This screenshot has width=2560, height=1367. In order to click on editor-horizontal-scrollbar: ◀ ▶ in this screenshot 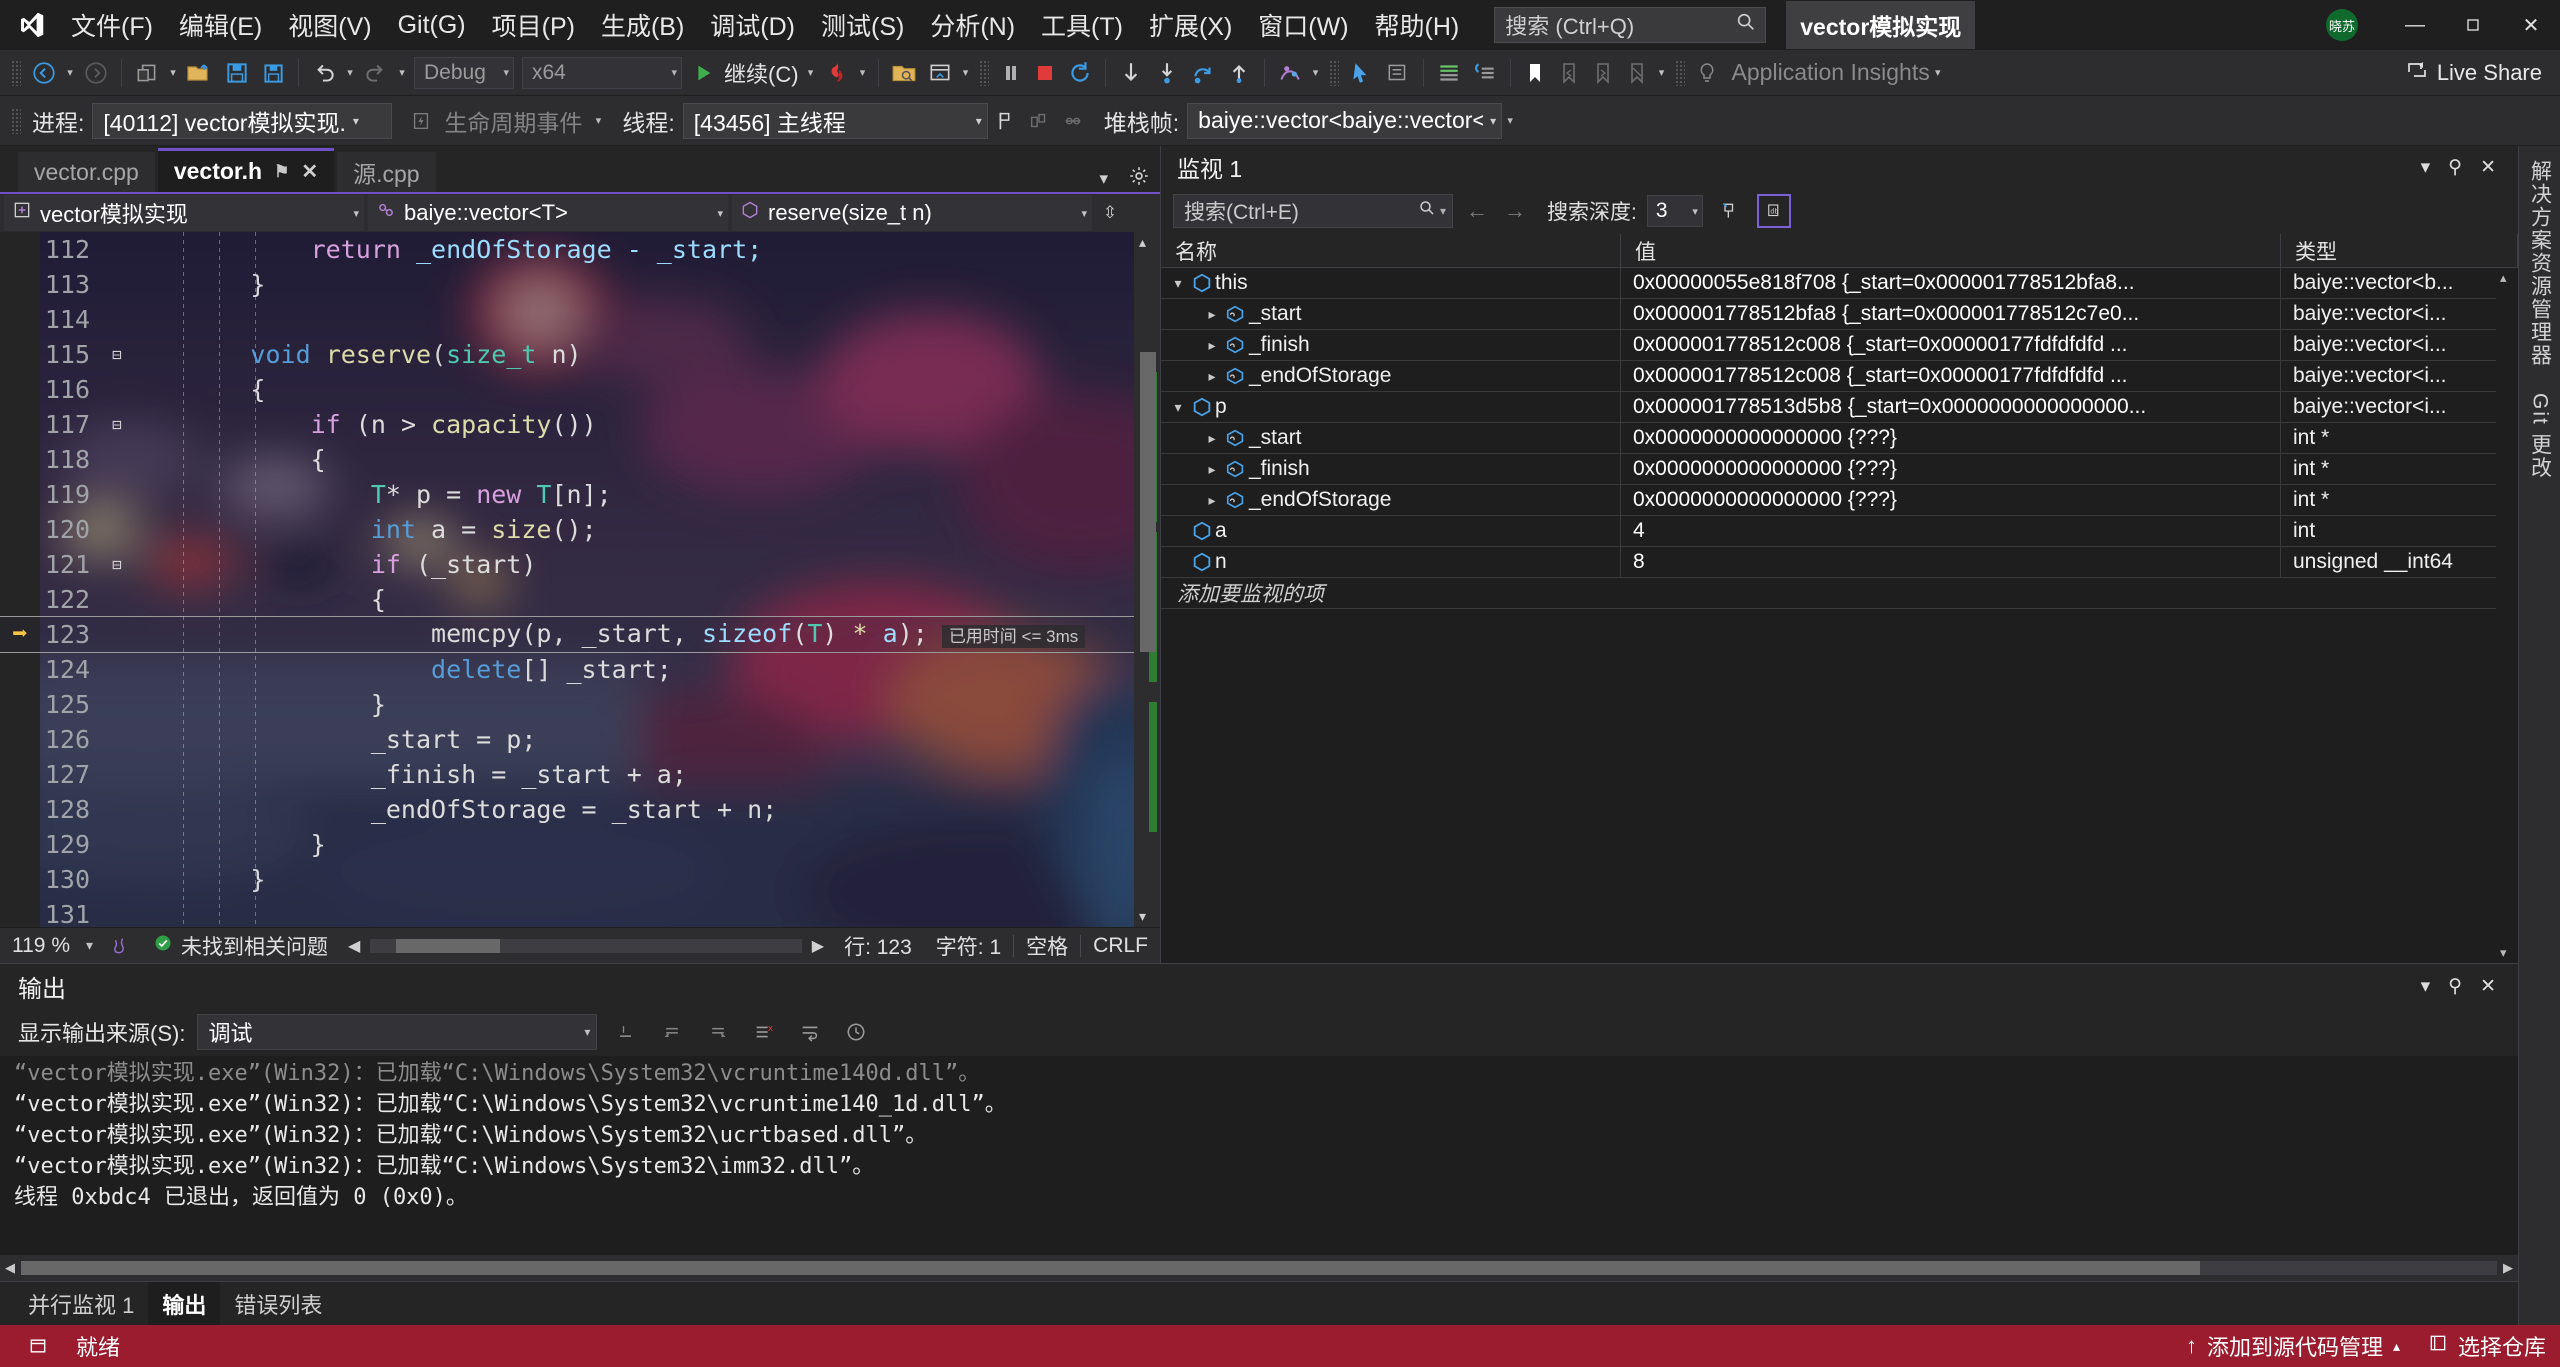, I will do `click(586, 946)`.